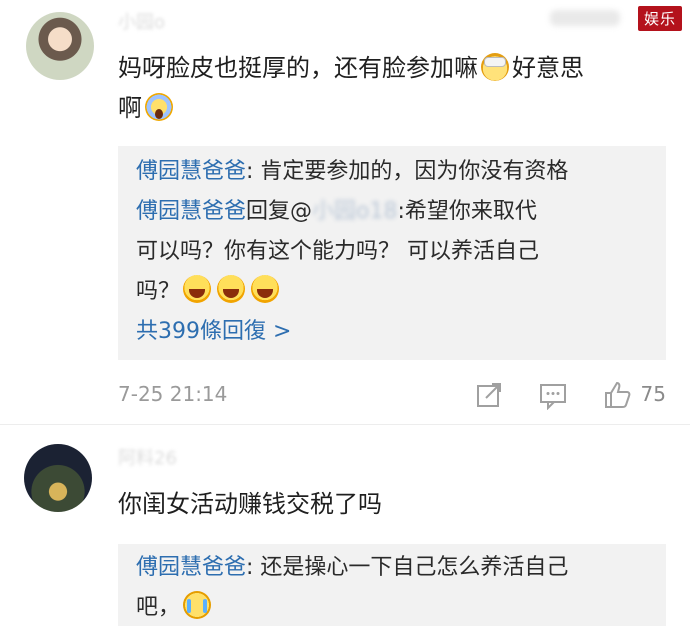  I want to click on reply-box: 傅园慧爸爸: 还是操心一下自己怎么养活自己 吧，, so click(392, 585).